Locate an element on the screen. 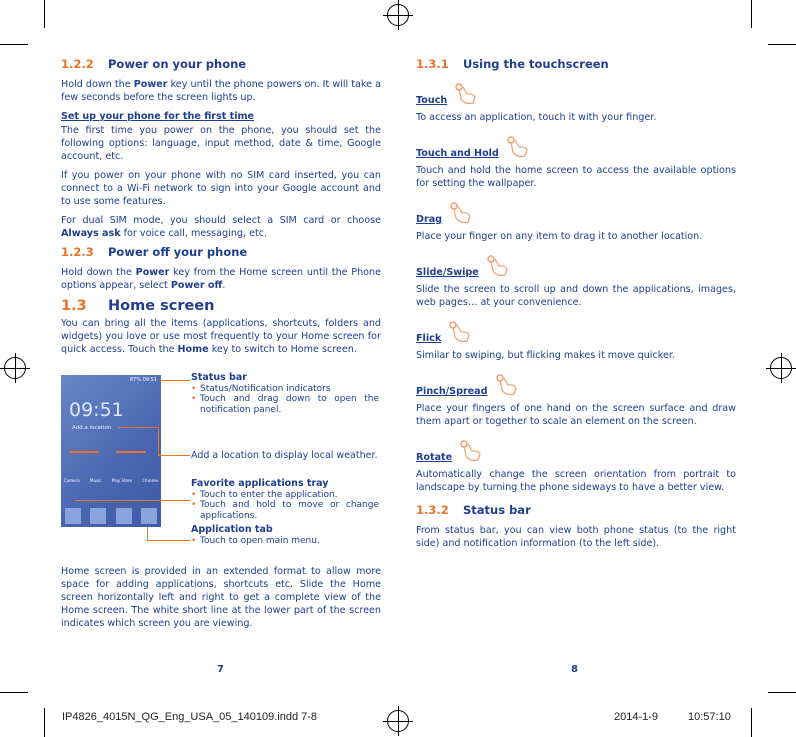 The width and height of the screenshot is (796, 737). pinch-hand-icon is located at coordinates (506, 385).